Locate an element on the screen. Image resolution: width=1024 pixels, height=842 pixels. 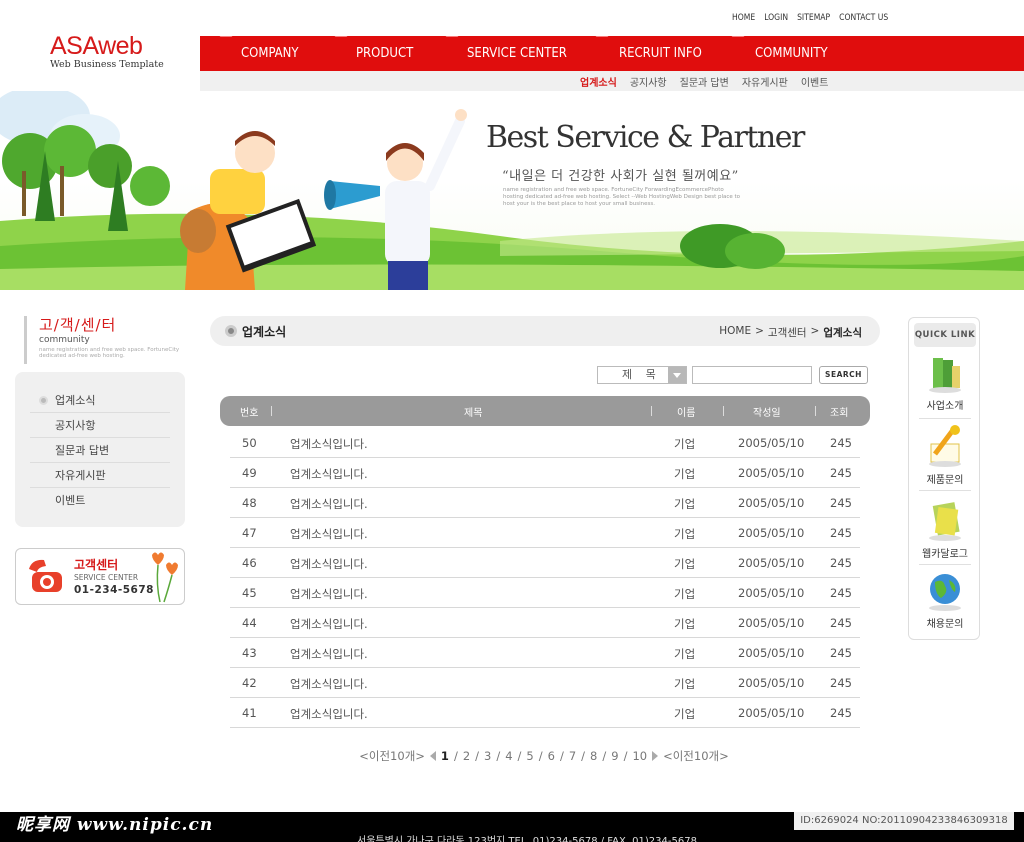
nav-community: COMMUNITY is located at coordinates (791, 53).